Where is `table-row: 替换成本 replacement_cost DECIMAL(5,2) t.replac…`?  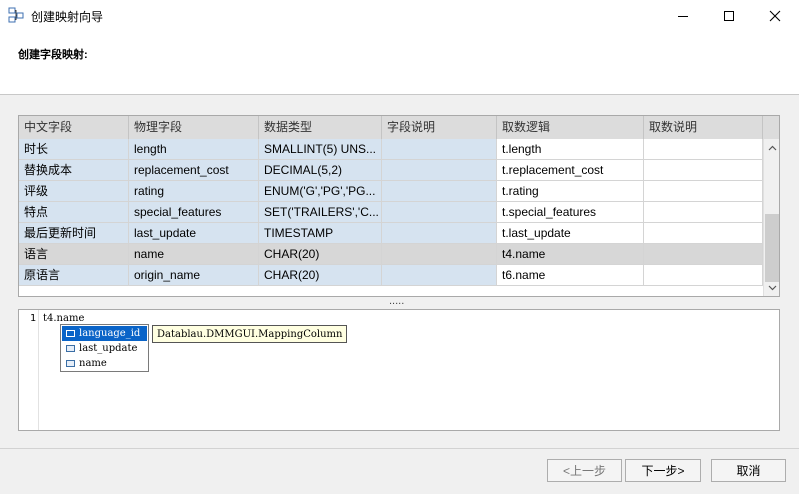
table-row: 替换成本 replacement_cost DECIMAL(5,2) t.replac… is located at coordinates (391, 170).